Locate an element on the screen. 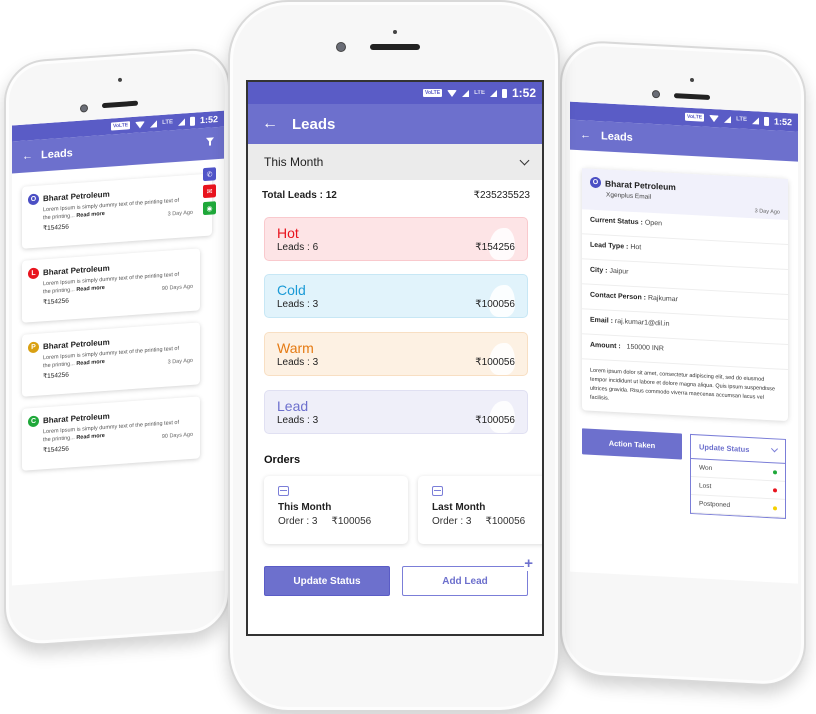 This screenshot has width=816, height=714. category-leads: Leads : 6 is located at coordinates (298, 247).